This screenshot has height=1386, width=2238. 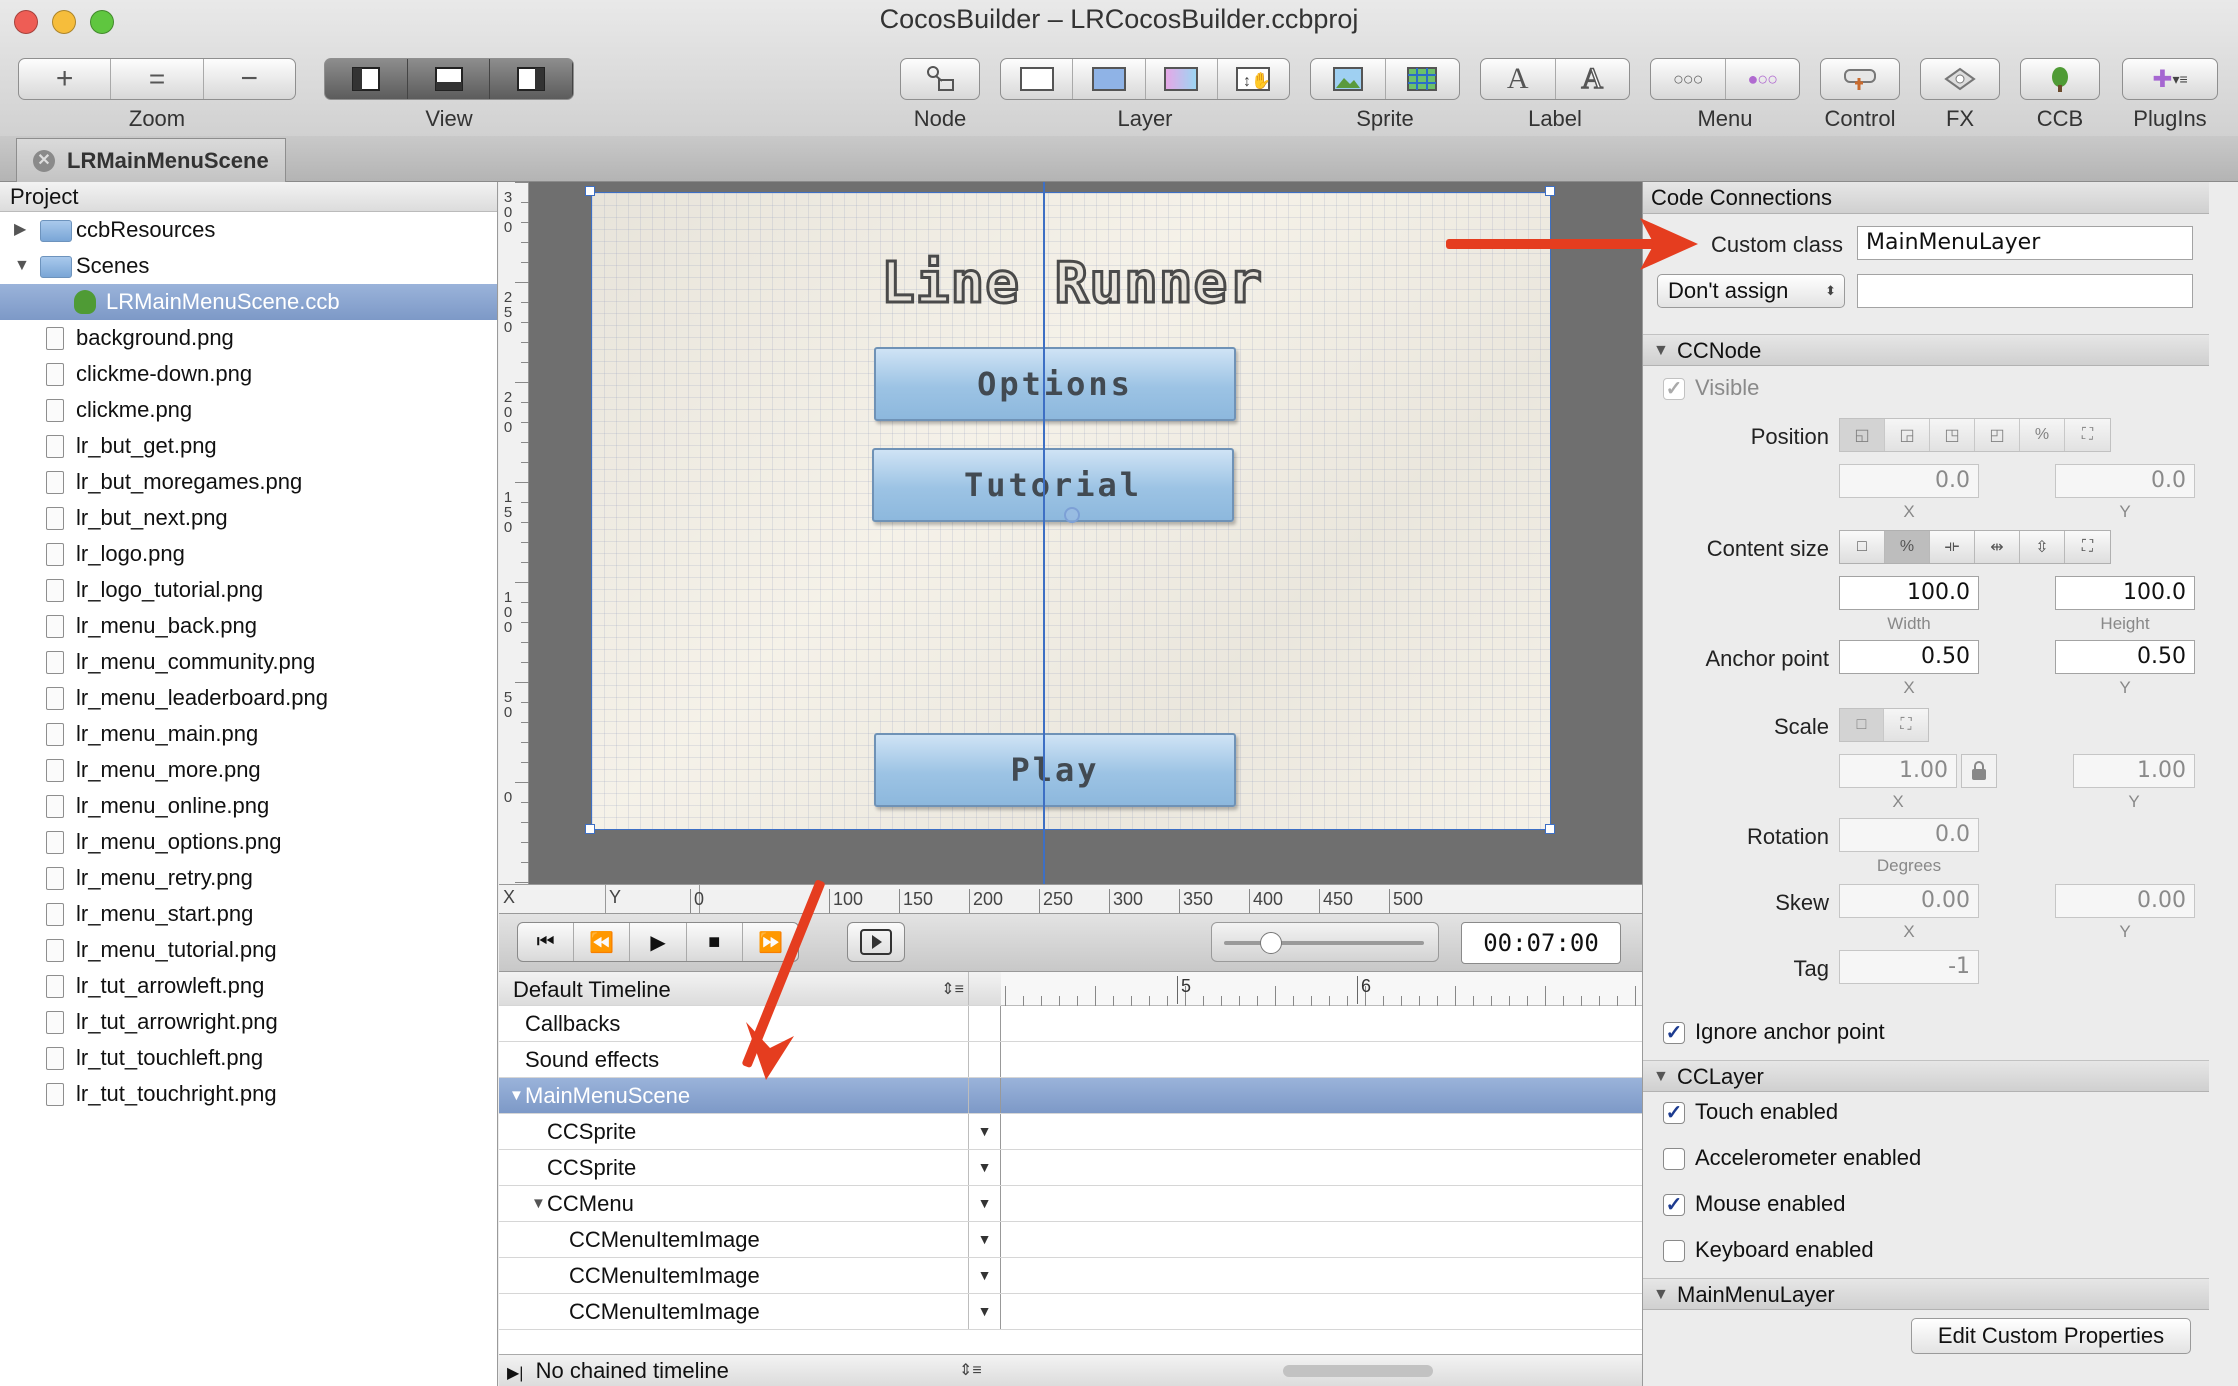 What do you see at coordinates (2025, 291) in the screenshot?
I see `assign-variable-input` at bounding box center [2025, 291].